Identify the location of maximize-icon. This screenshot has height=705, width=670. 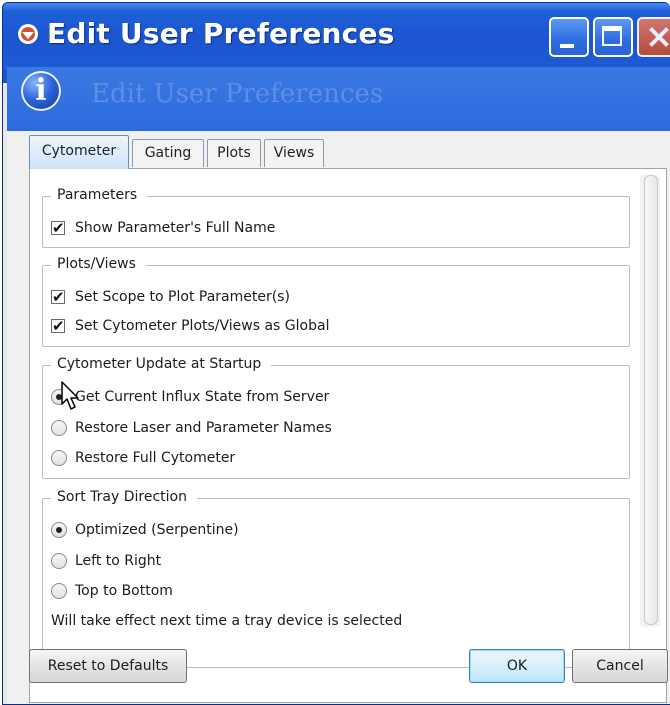
(613, 37).